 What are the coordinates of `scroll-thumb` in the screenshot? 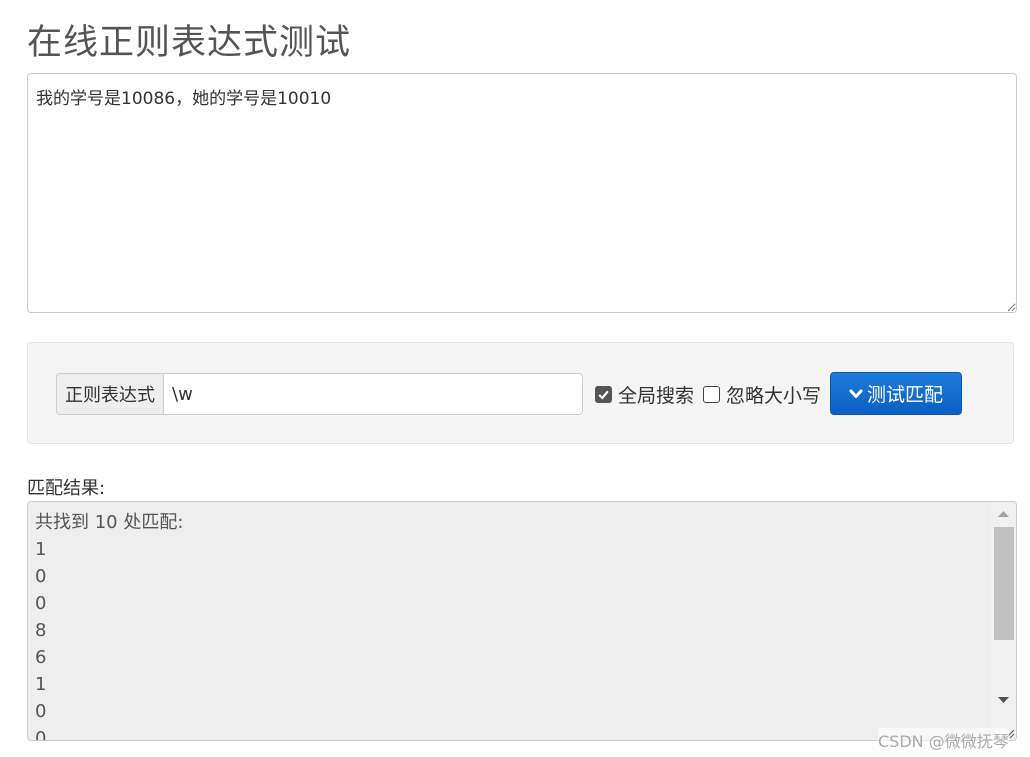 It's located at (1004, 583).